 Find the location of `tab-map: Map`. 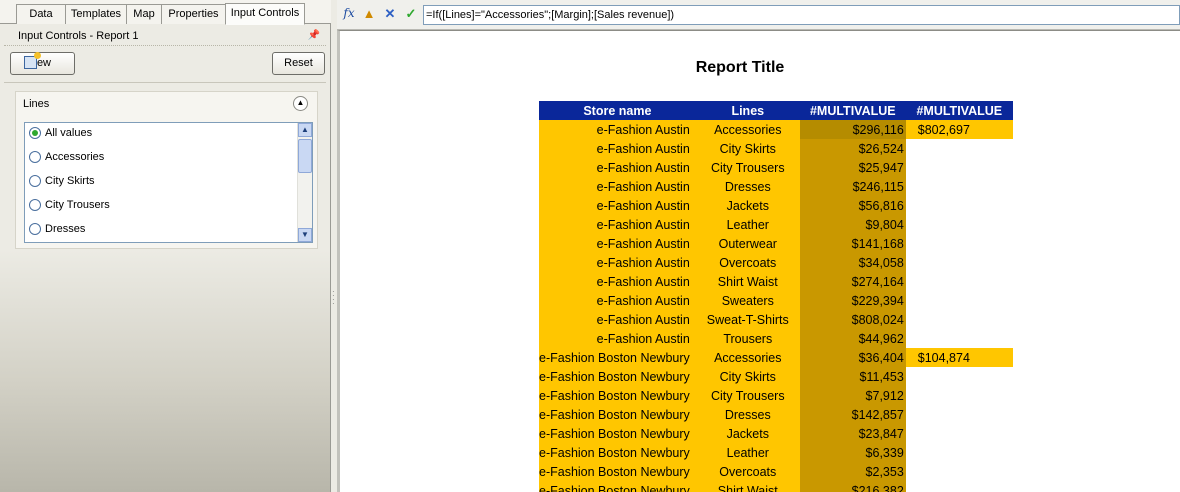

tab-map: Map is located at coordinates (144, 14).